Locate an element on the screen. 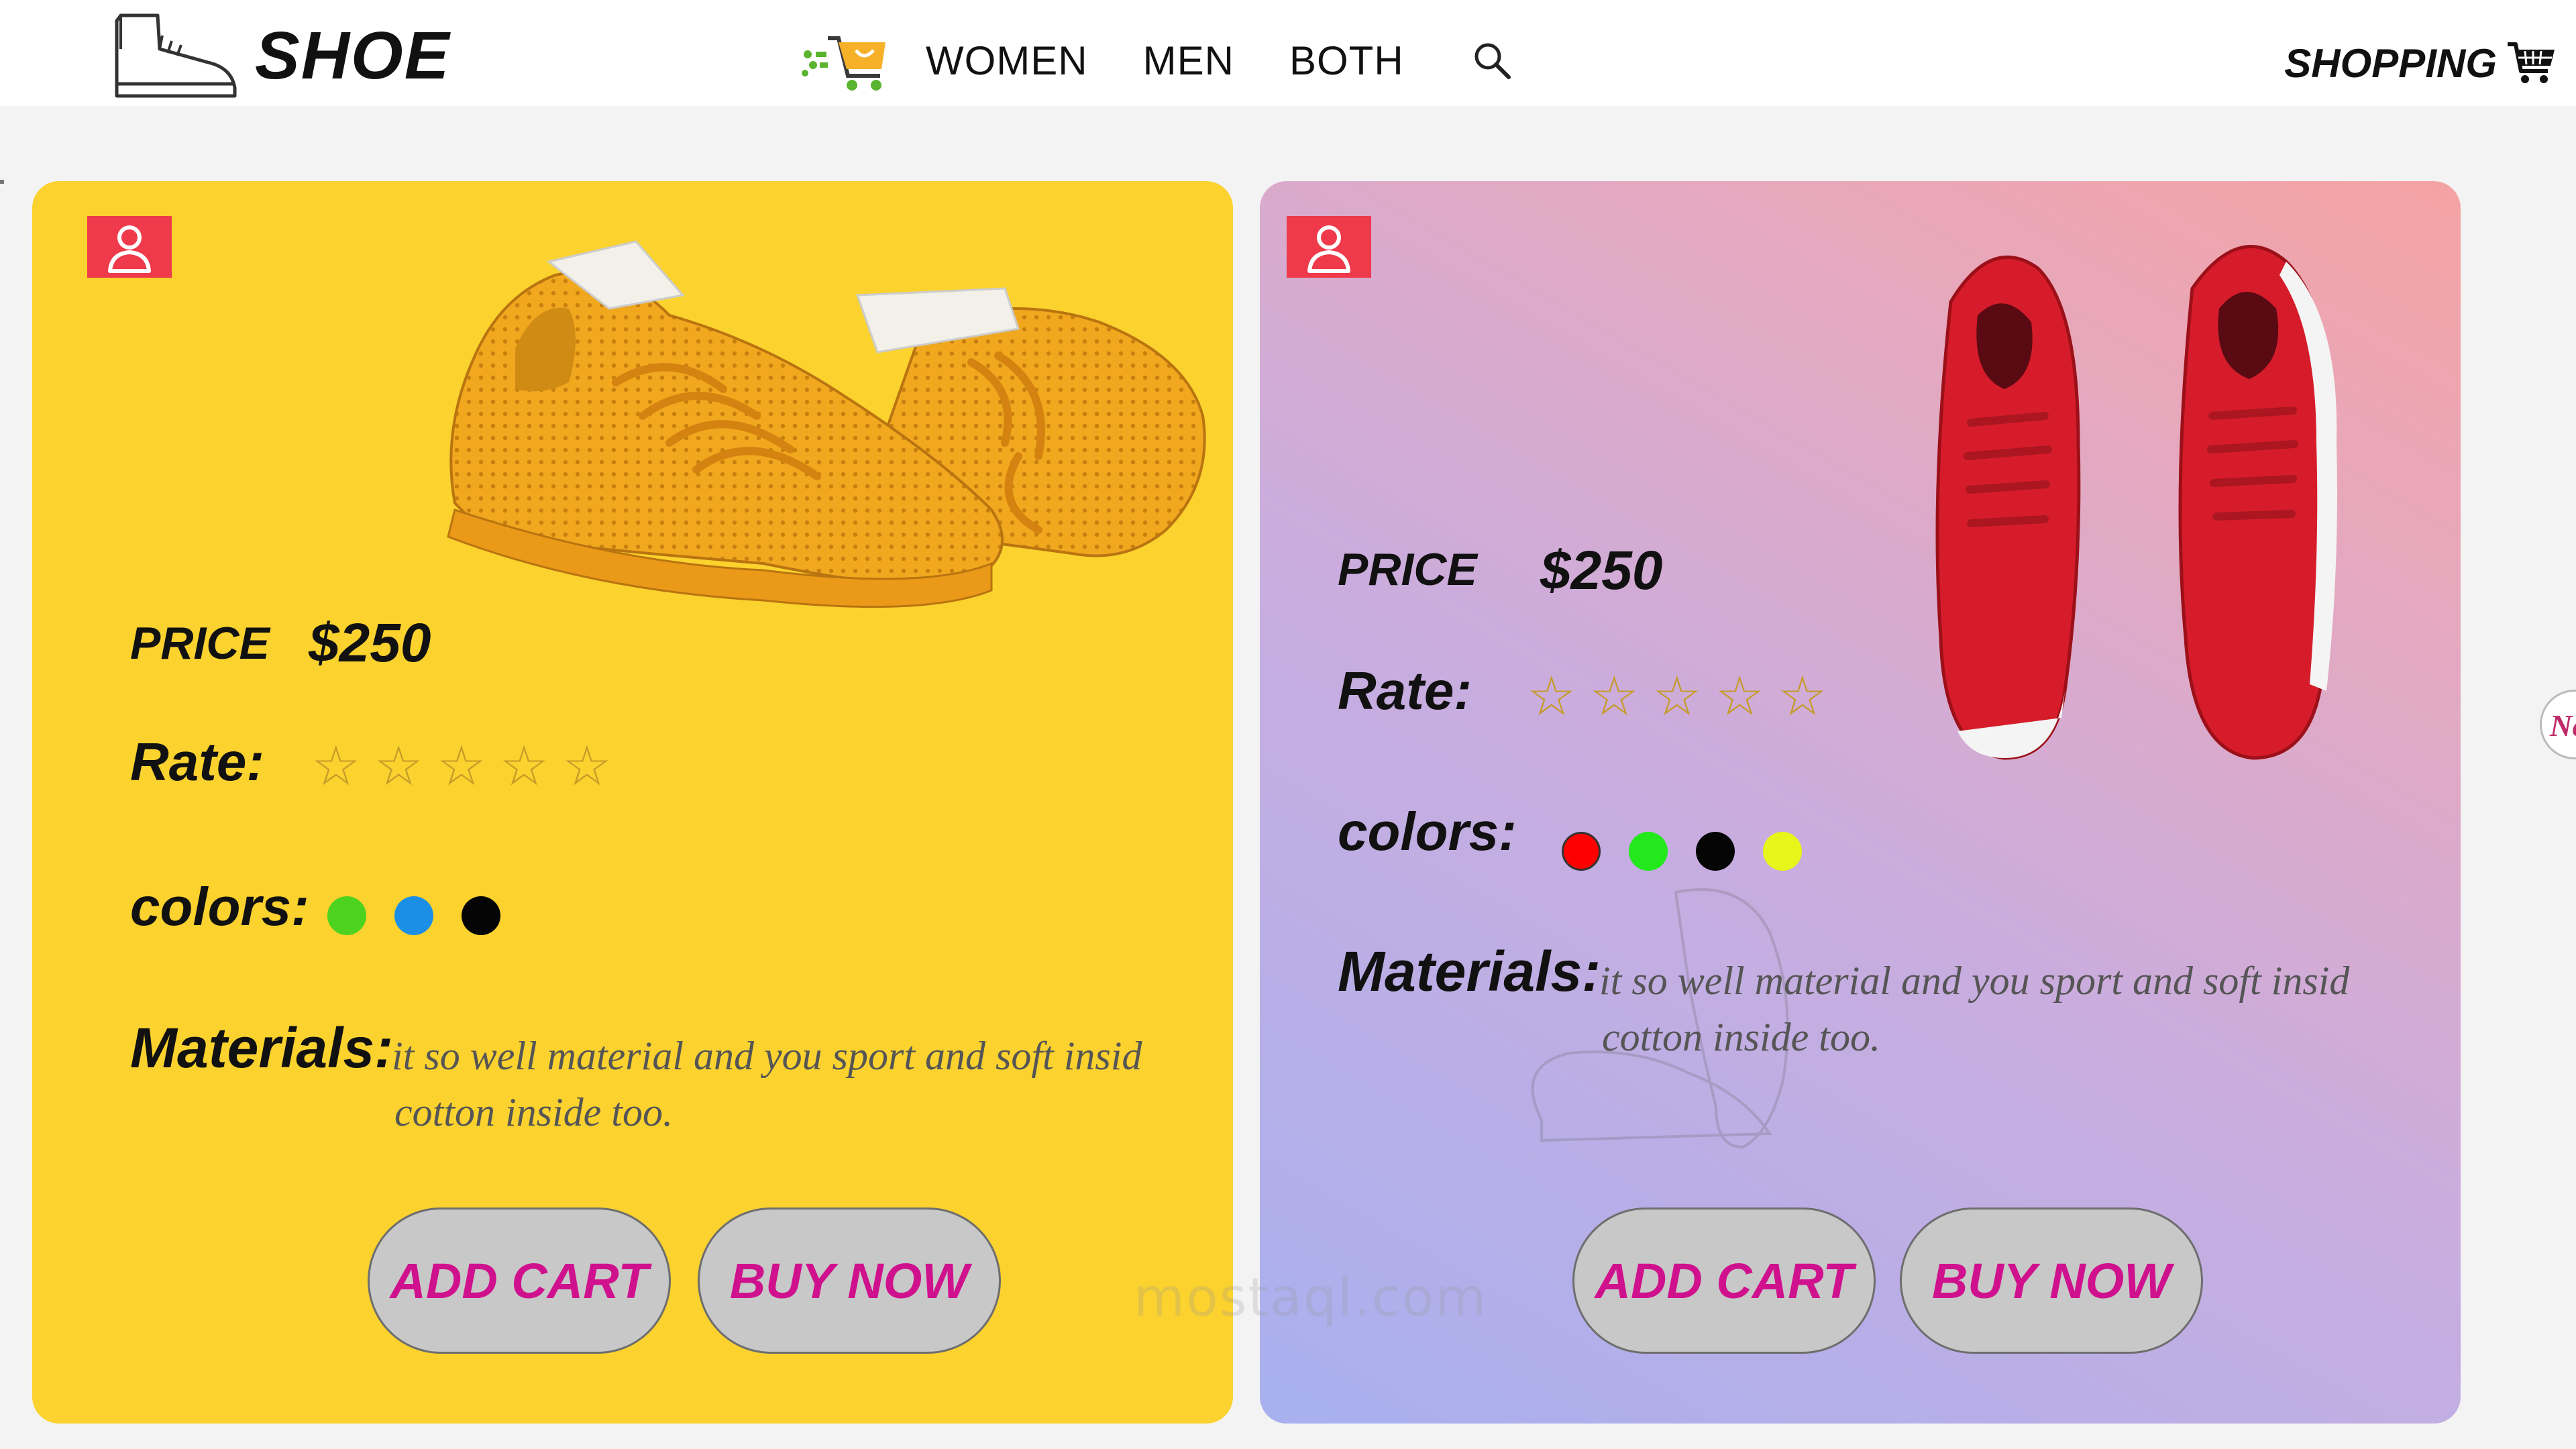 Image resolution: width=2576 pixels, height=1449 pixels. next-slide-label: Ne is located at coordinates (2563, 725).